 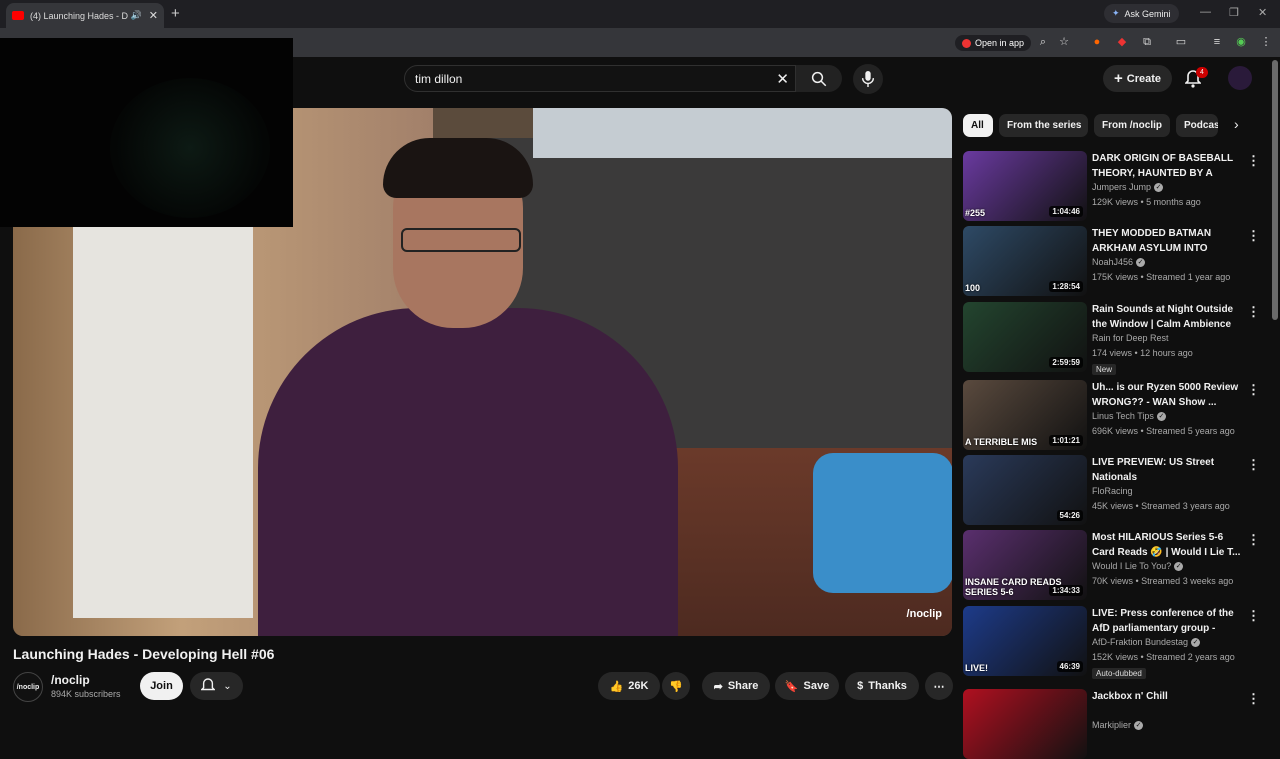 What do you see at coordinates (1064, 42) in the screenshot?
I see `bookmark-star-icon: ☆` at bounding box center [1064, 42].